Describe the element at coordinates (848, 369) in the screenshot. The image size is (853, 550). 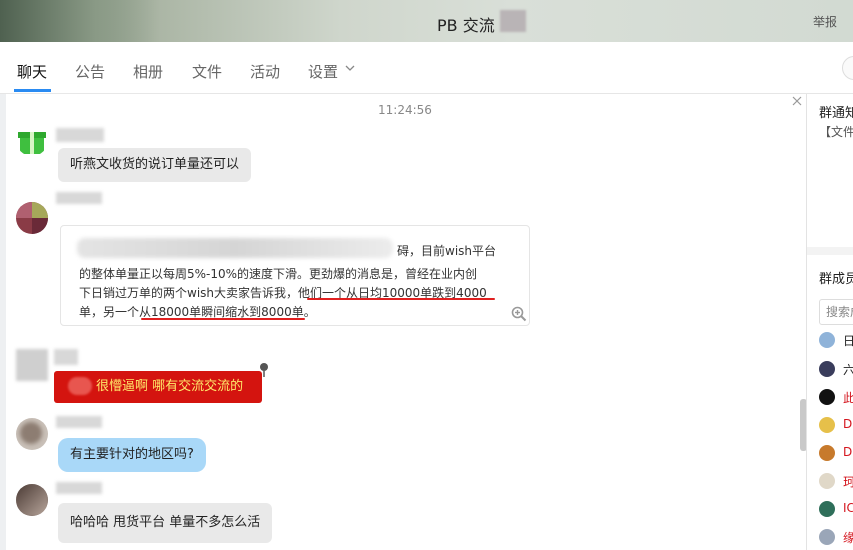
I see `member-name: 六` at that location.